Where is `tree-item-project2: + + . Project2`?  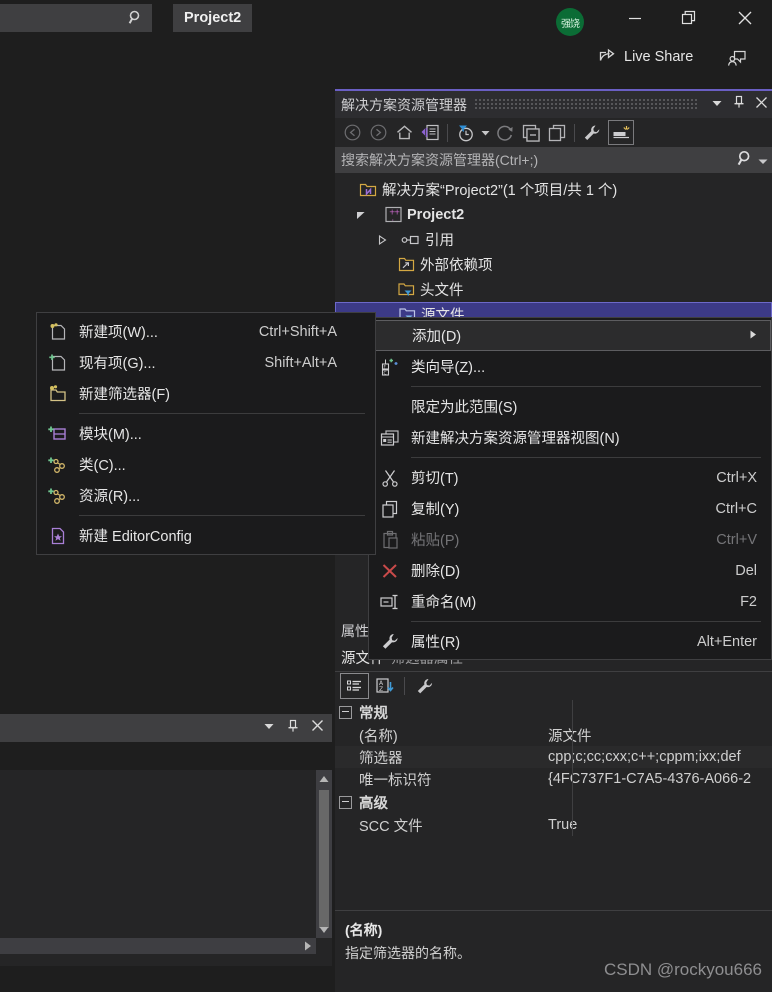
tree-item-project2: + + . Project2 is located at coordinates (553, 214).